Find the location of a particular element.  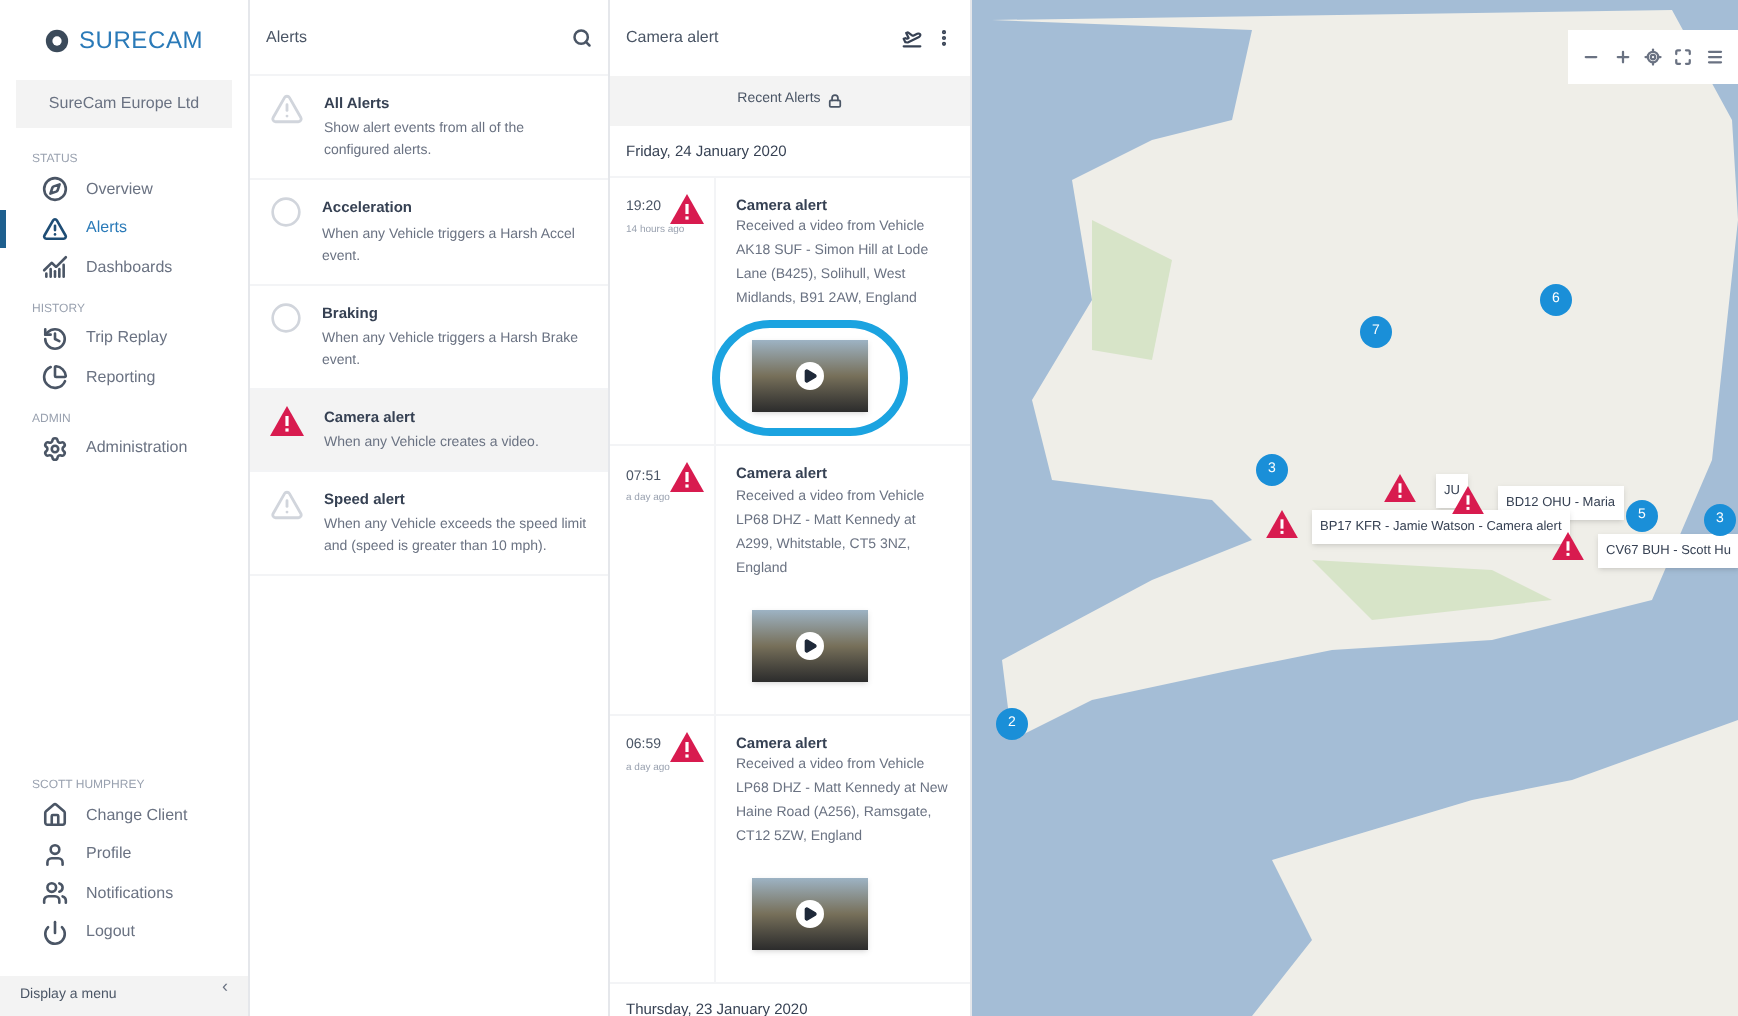

nav-item: Reporting is located at coordinates (124, 377).